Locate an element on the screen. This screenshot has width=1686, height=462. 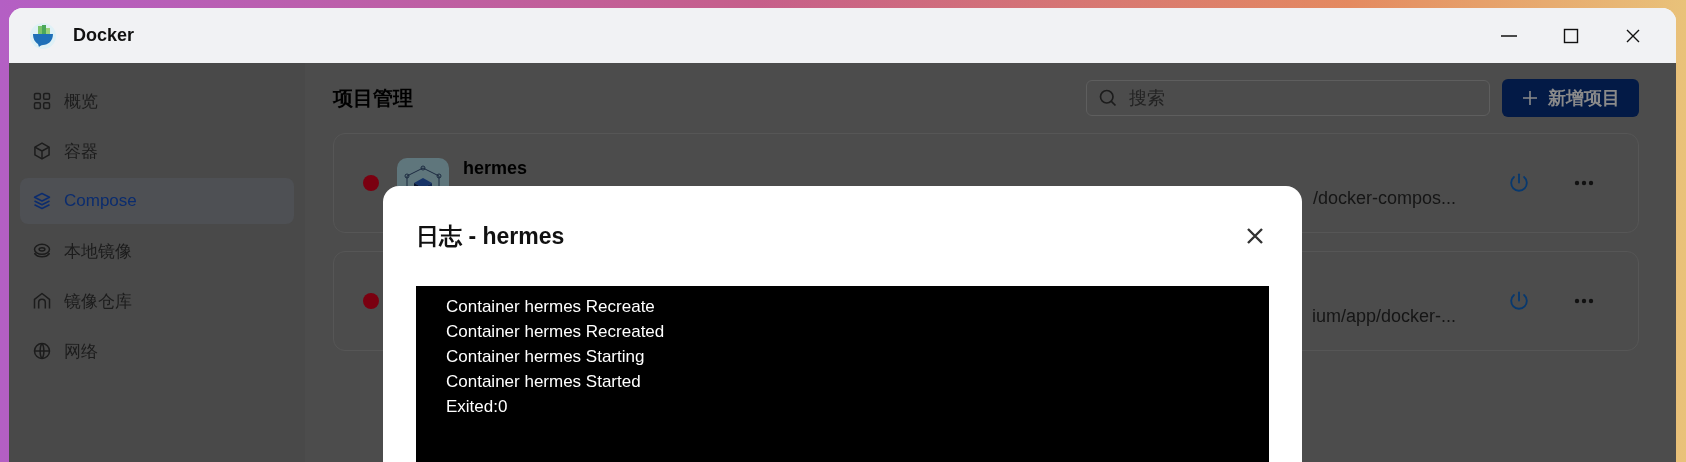
add-project-button: 新增项目 is located at coordinates (1570, 98).